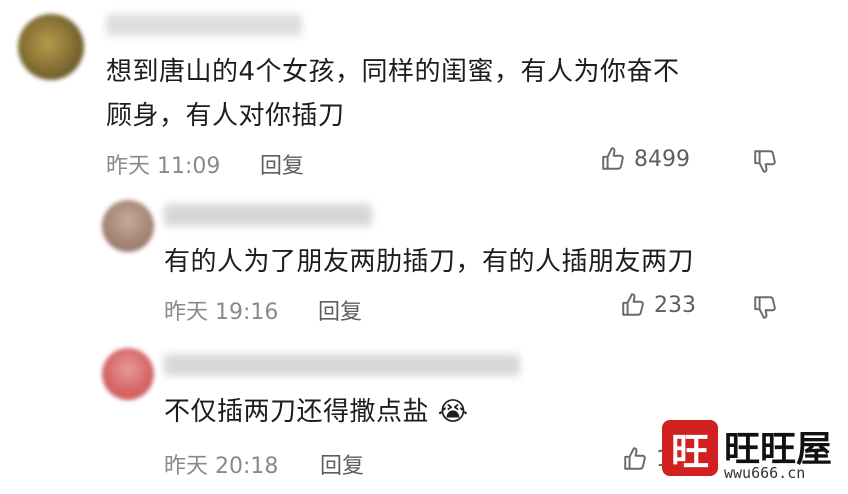 This screenshot has height=494, width=848. I want to click on comment-text-line: 不仅插两刀还得撒点盐 😭, so click(316, 412).